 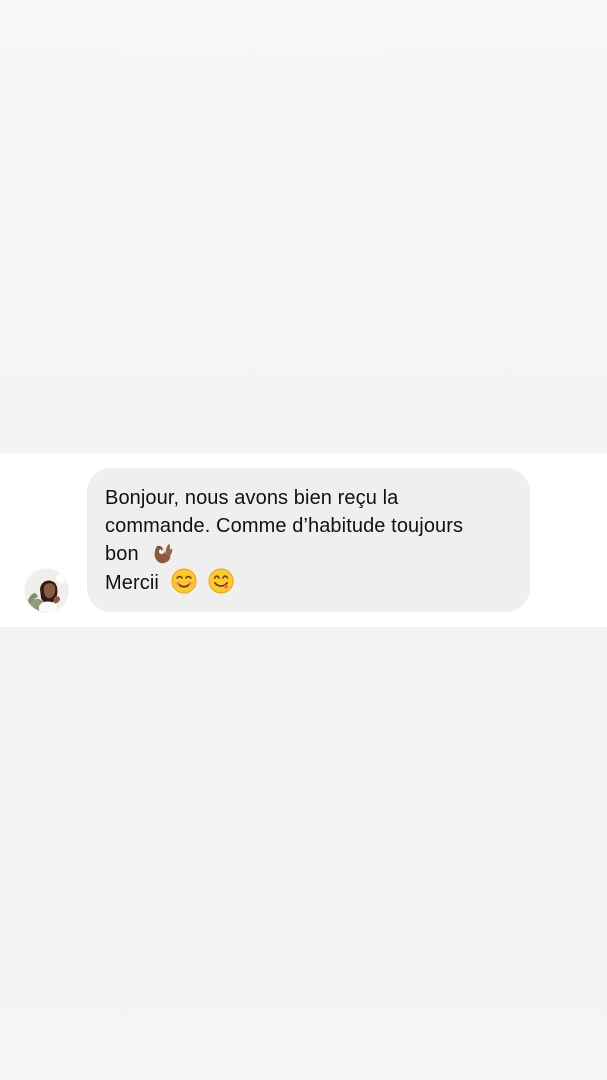 What do you see at coordinates (46, 590) in the screenshot?
I see `contact-avatar-icon` at bounding box center [46, 590].